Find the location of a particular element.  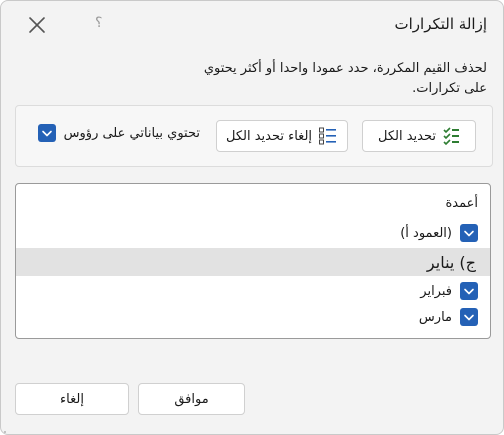

column-item-march: مارس is located at coordinates (253, 317).